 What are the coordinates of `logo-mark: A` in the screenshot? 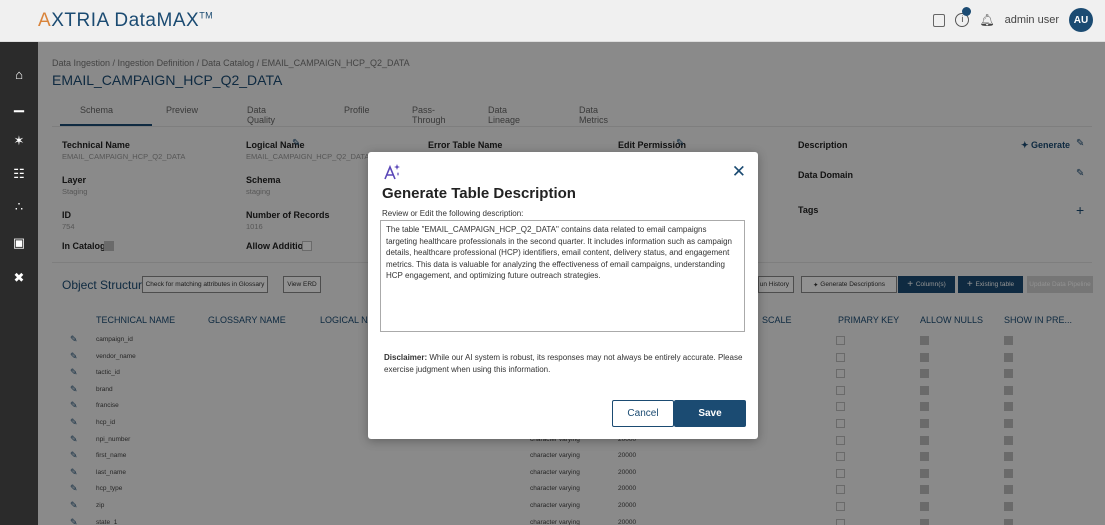 It's located at (45, 20).